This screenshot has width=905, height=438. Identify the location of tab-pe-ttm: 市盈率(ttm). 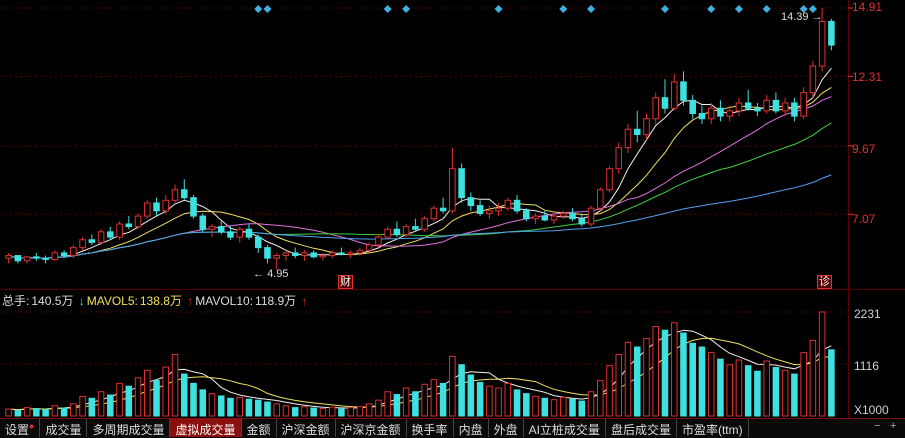
(713, 428).